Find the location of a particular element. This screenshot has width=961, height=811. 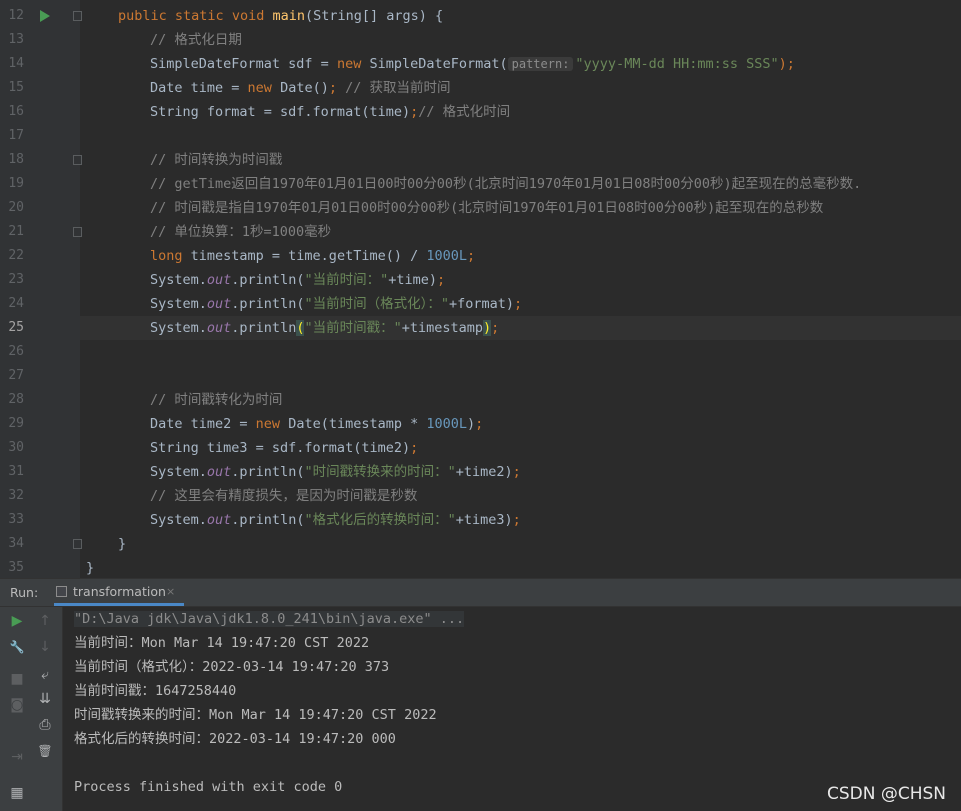

line-number: 28 is located at coordinates (16, 399).